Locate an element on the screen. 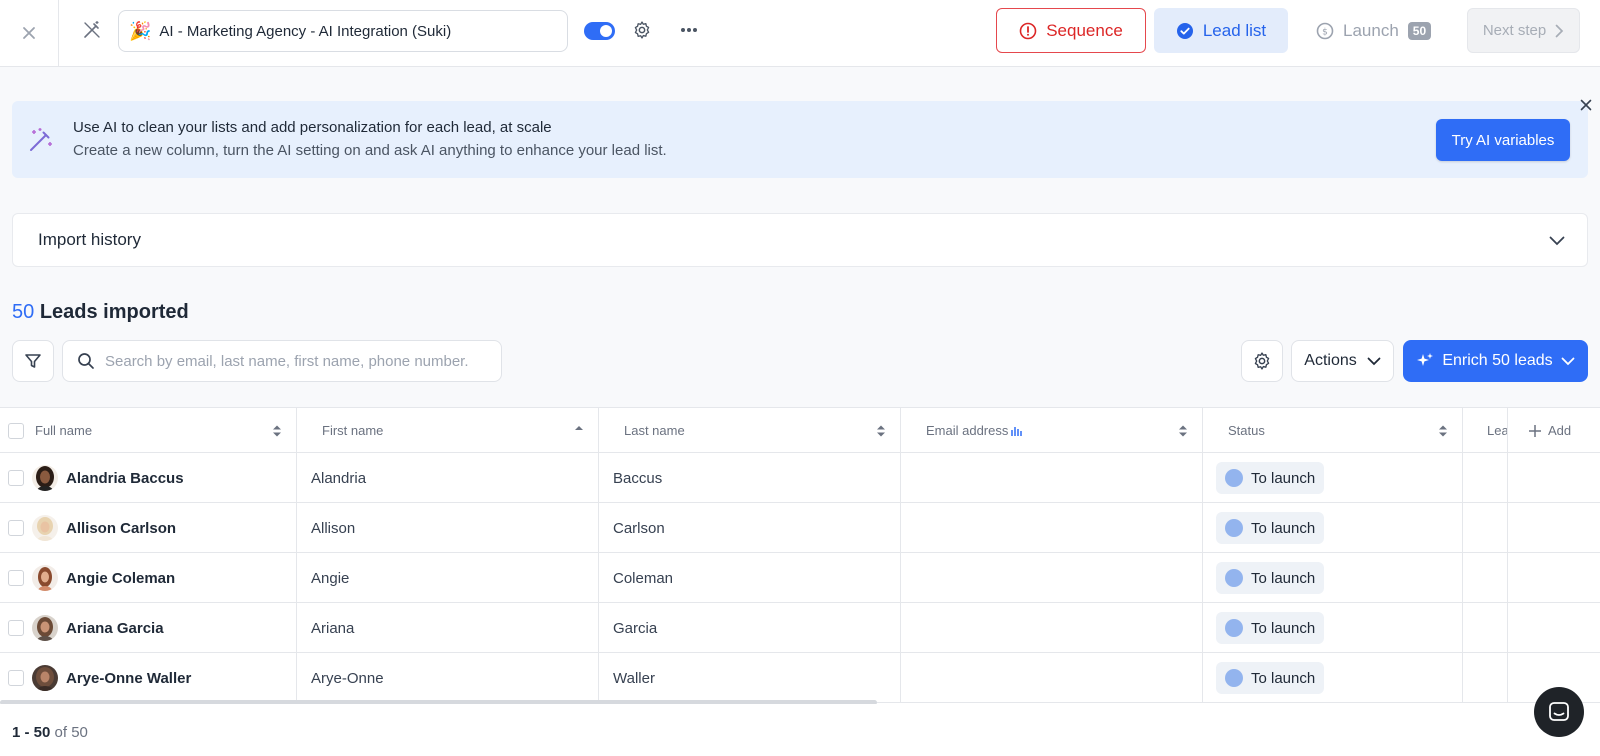  lead-full-name: Angie Coleman is located at coordinates (120, 578).